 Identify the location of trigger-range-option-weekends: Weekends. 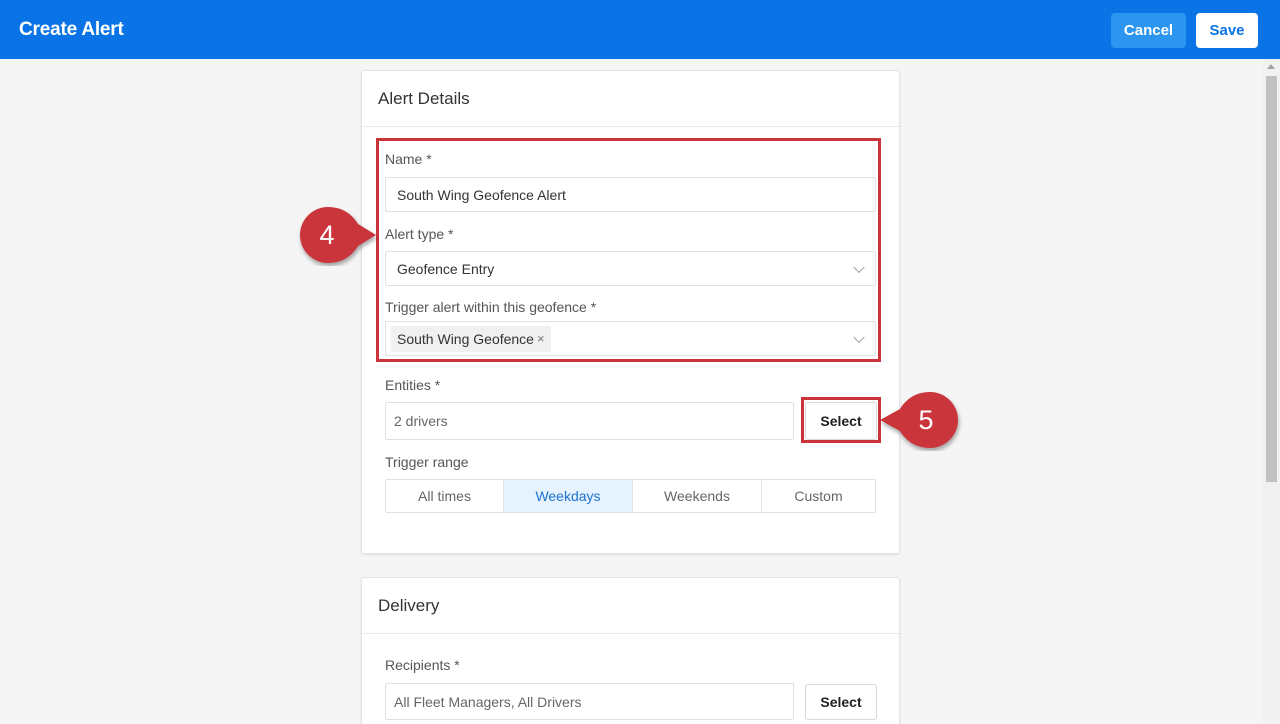
(697, 496).